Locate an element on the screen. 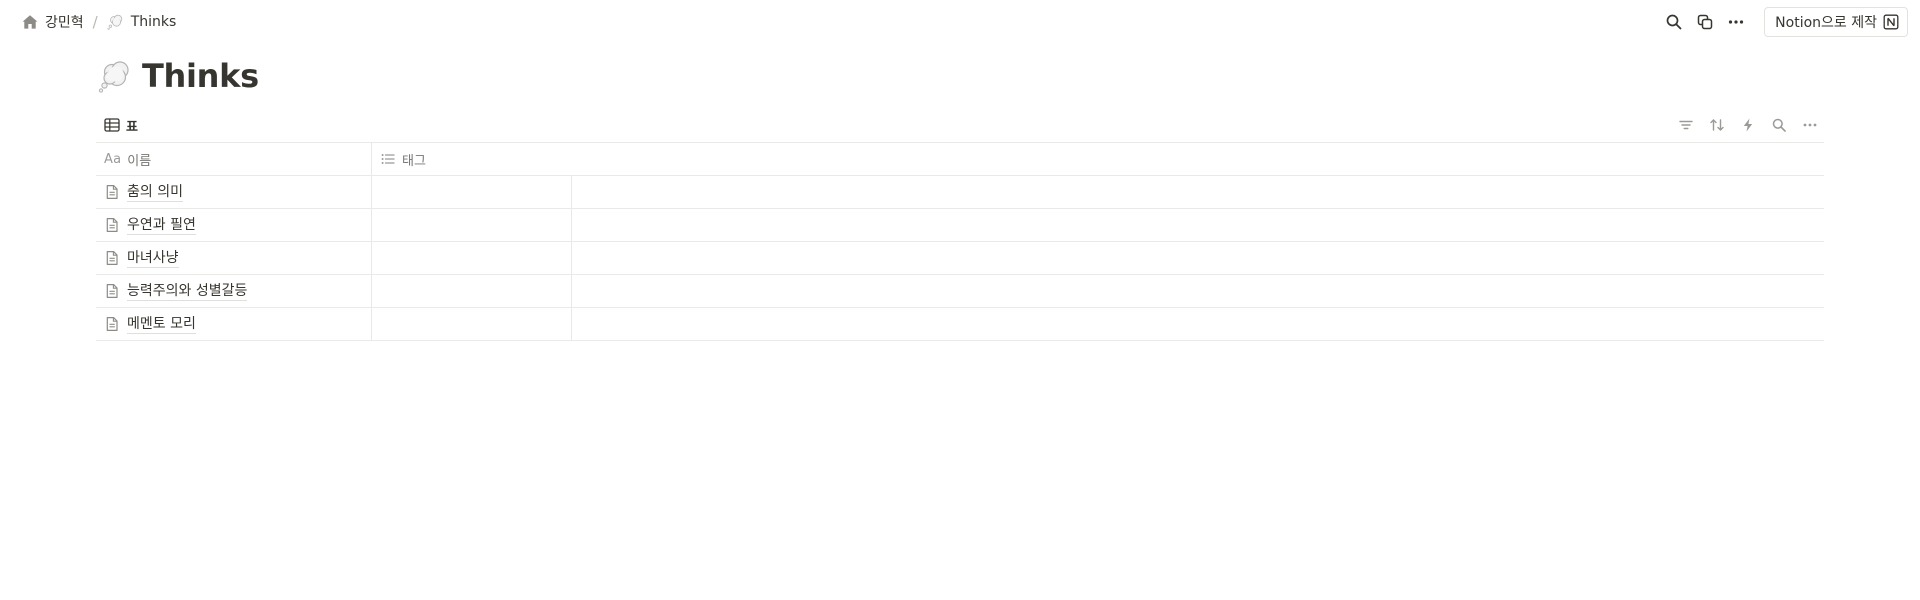 The width and height of the screenshot is (1920, 600). table-row: 춤의 의미 is located at coordinates (960, 192).